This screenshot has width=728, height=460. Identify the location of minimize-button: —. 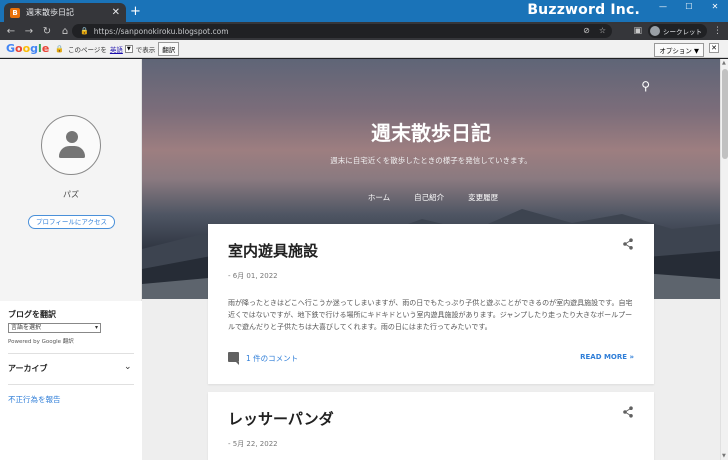
(663, 7).